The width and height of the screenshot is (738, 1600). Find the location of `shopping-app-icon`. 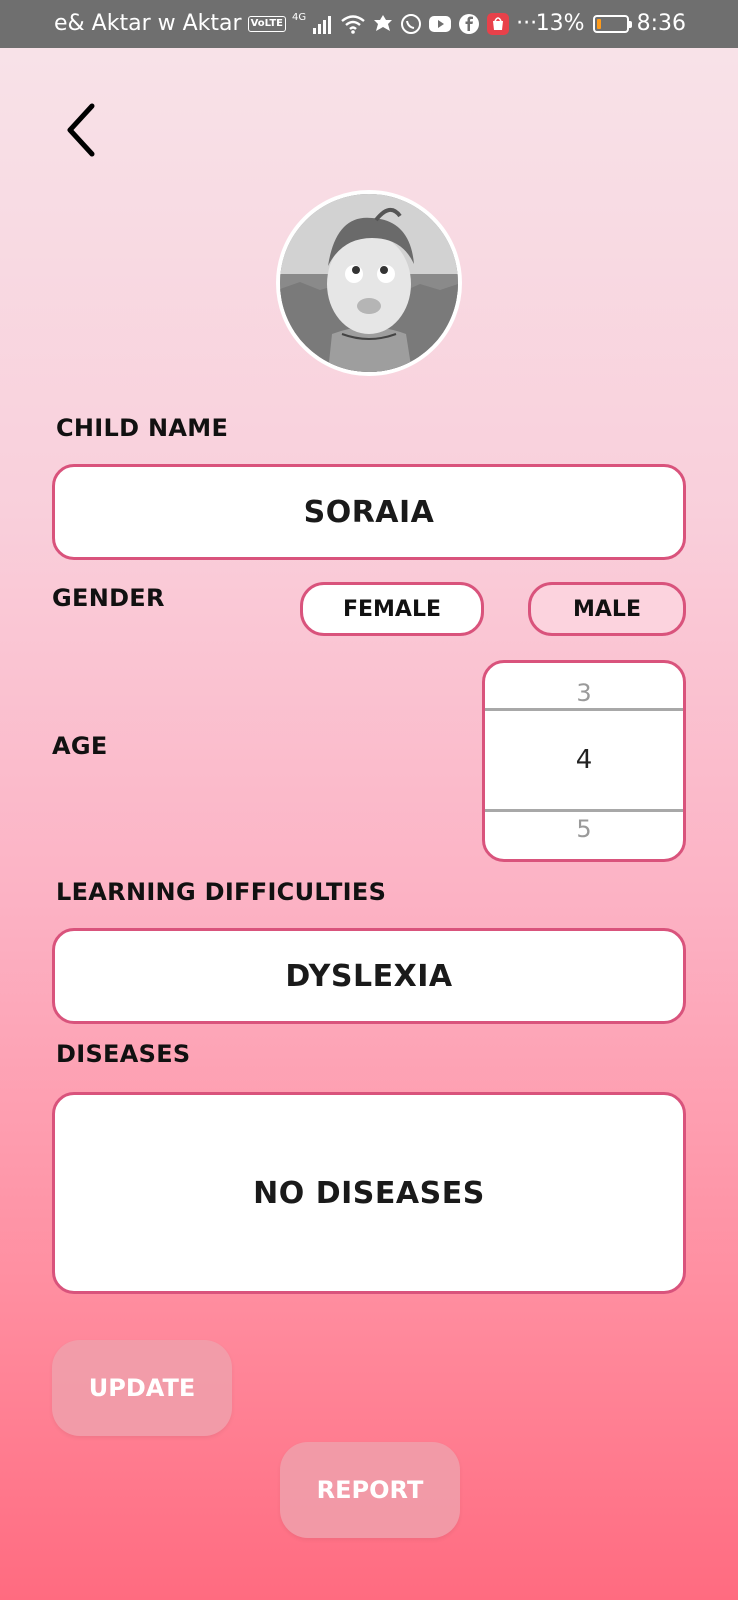

shopping-app-icon is located at coordinates (498, 24).